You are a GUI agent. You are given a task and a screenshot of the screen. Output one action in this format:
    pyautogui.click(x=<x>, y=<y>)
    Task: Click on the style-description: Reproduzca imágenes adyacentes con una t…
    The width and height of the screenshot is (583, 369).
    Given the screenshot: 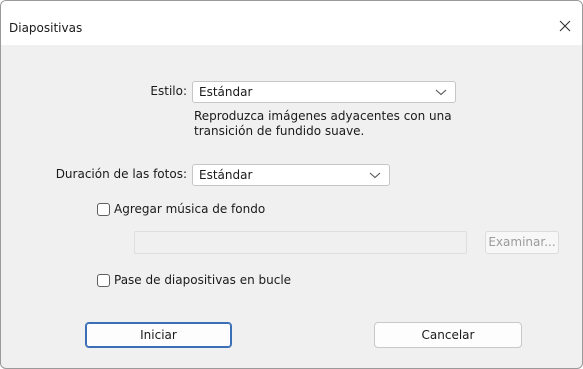 What is the action you would take?
    pyautogui.click(x=323, y=124)
    